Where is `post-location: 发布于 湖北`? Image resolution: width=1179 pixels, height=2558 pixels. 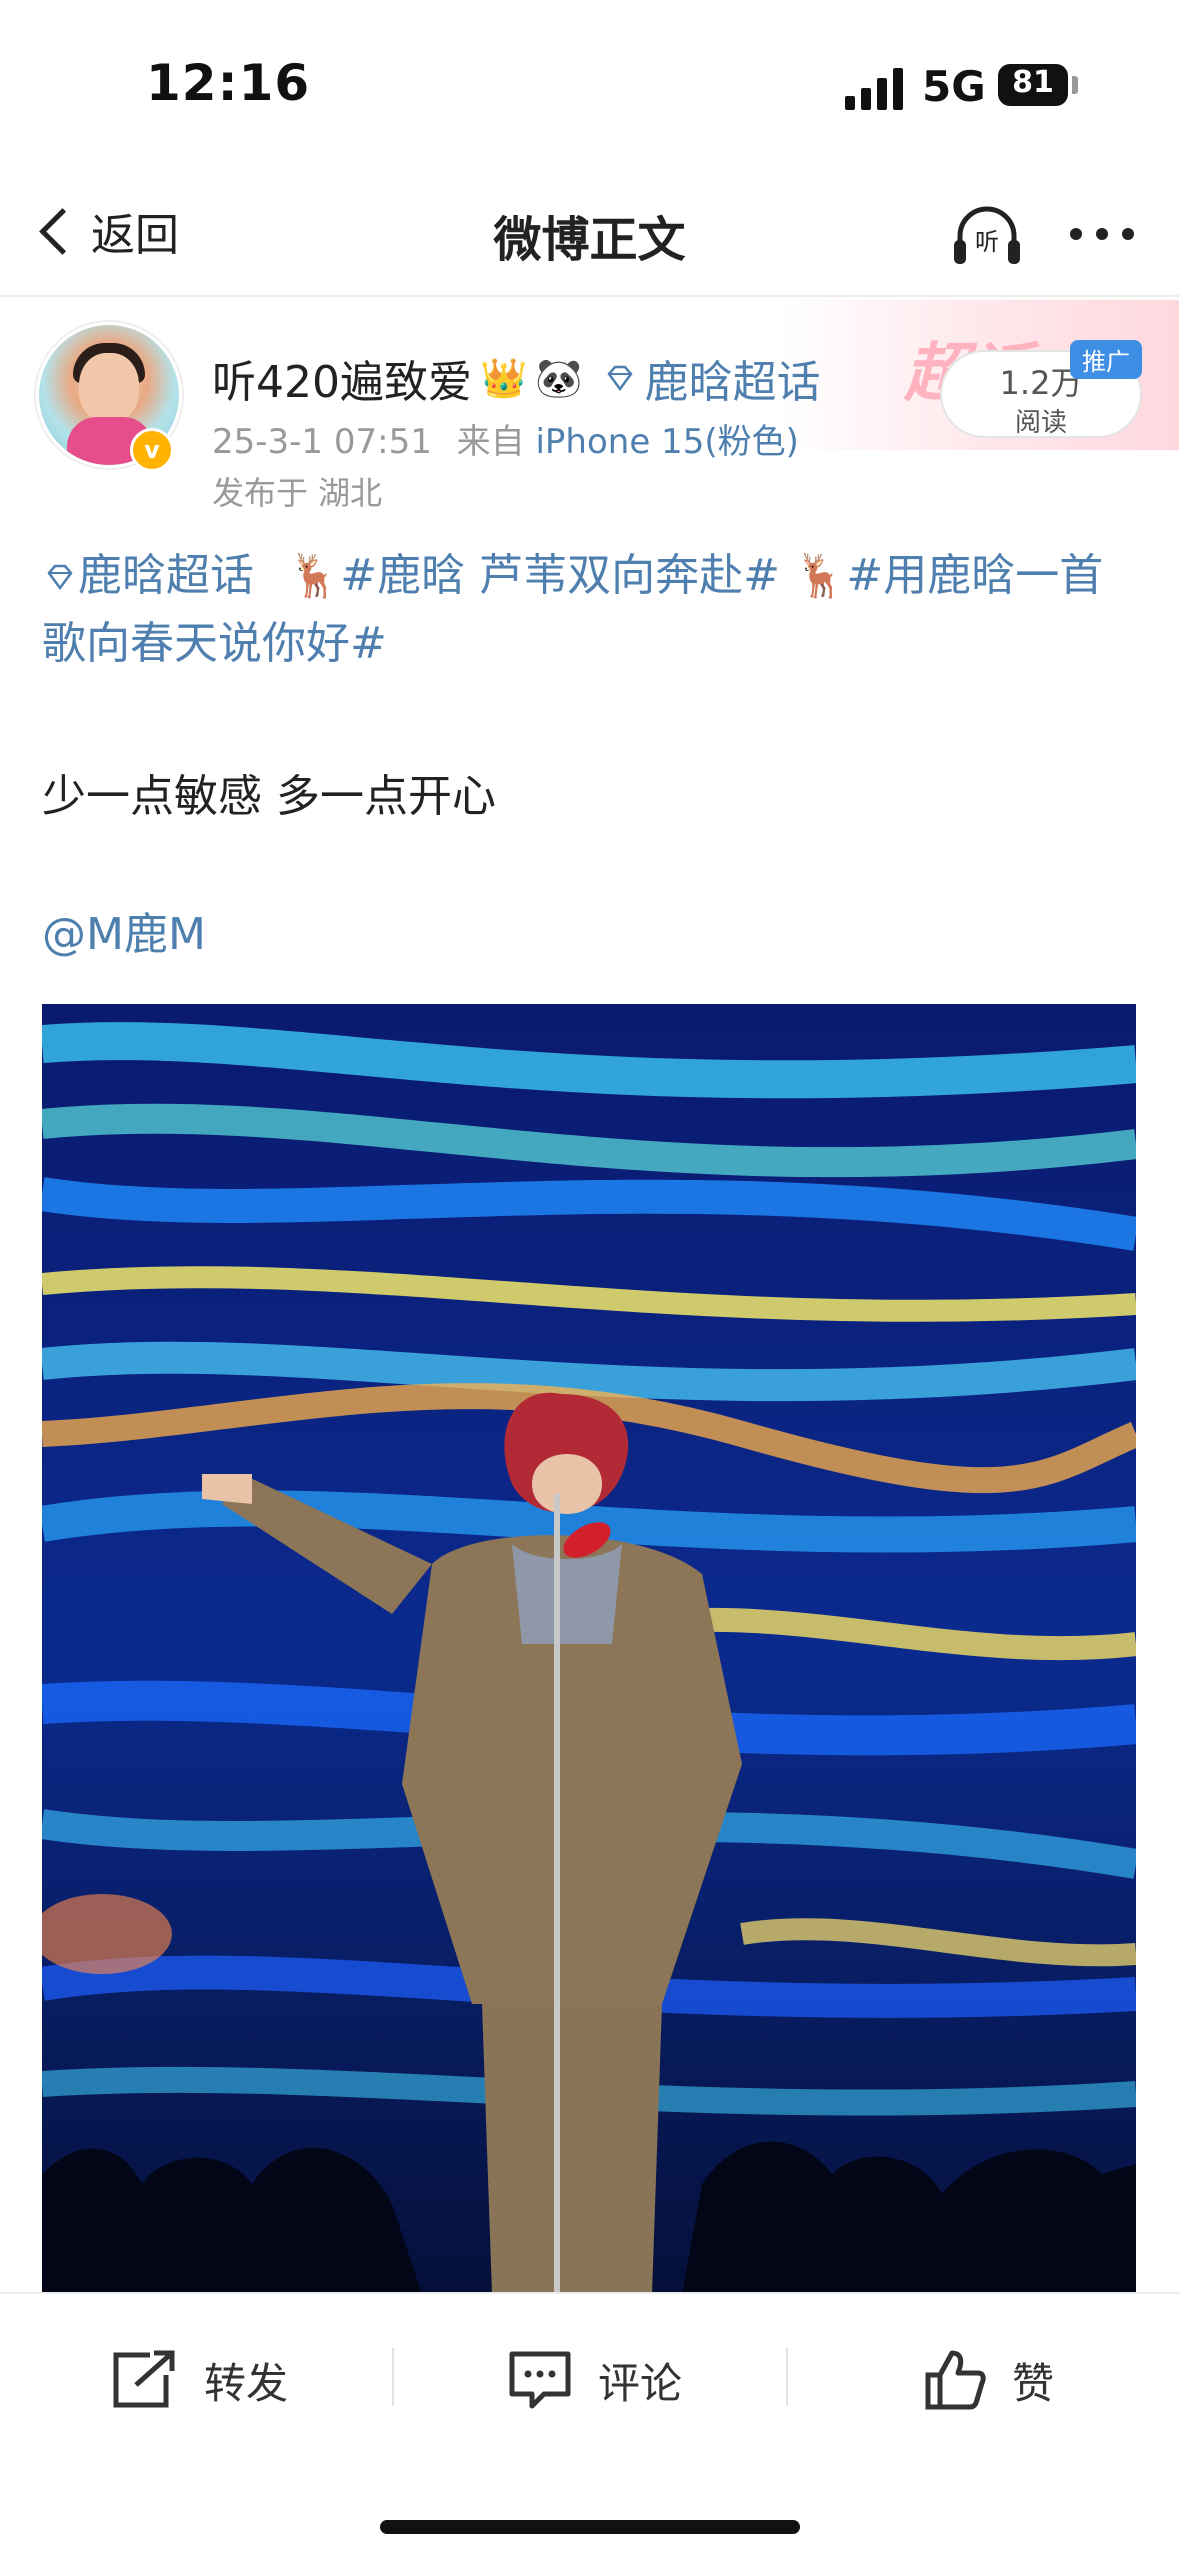
post-location: 发布于 湖北 is located at coordinates (297, 493).